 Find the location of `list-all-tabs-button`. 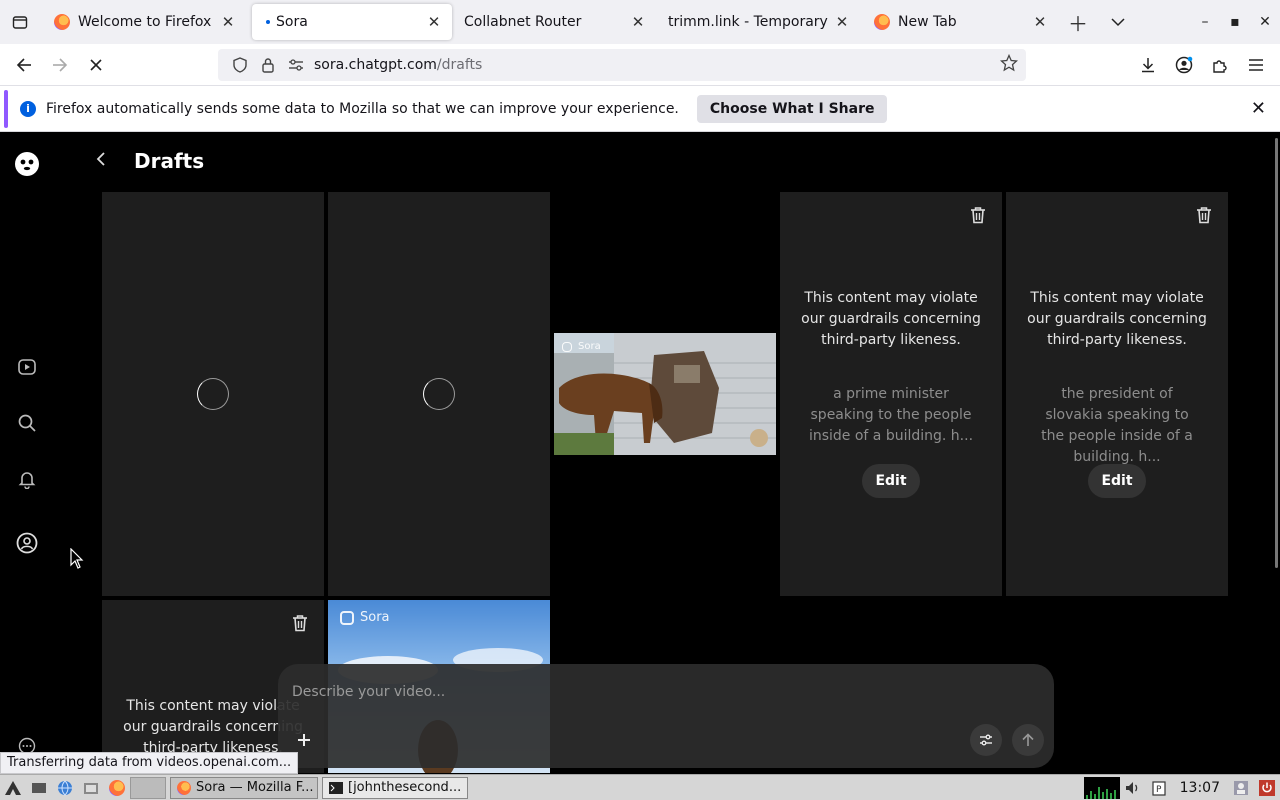

list-all-tabs-button is located at coordinates (1118, 22).